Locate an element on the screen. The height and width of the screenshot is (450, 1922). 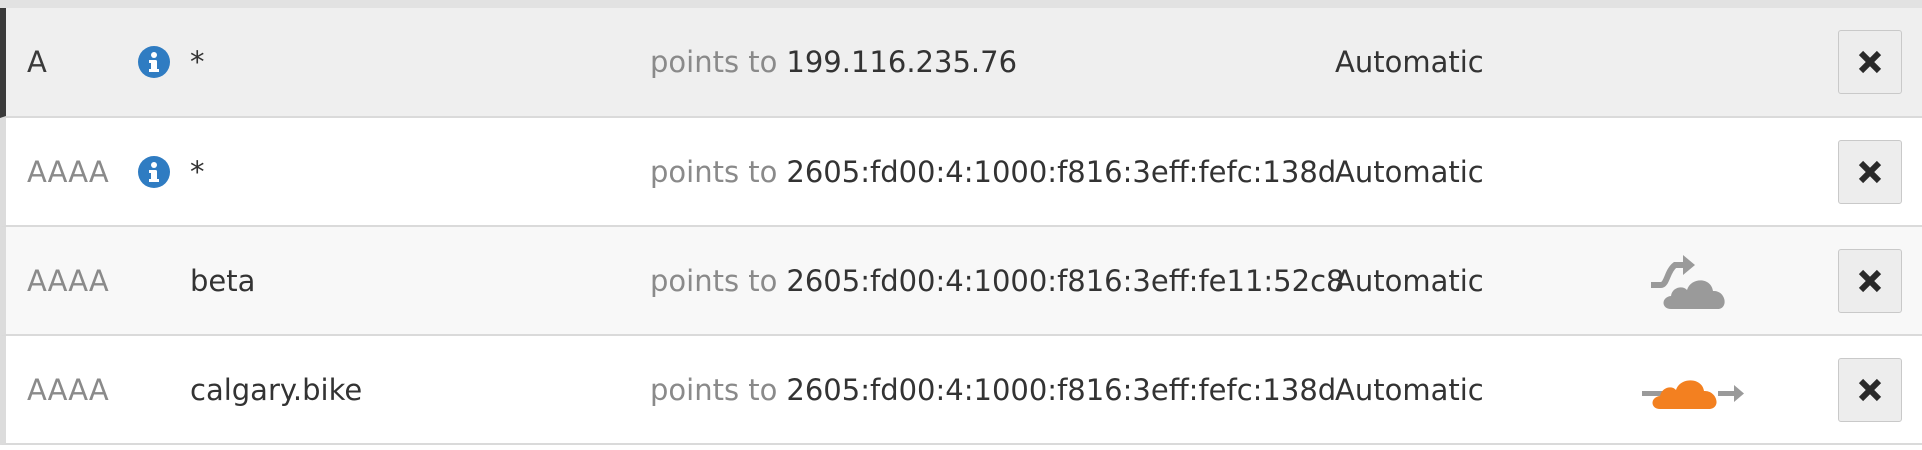
dns-only-cloud-icon is located at coordinates (1688, 281).